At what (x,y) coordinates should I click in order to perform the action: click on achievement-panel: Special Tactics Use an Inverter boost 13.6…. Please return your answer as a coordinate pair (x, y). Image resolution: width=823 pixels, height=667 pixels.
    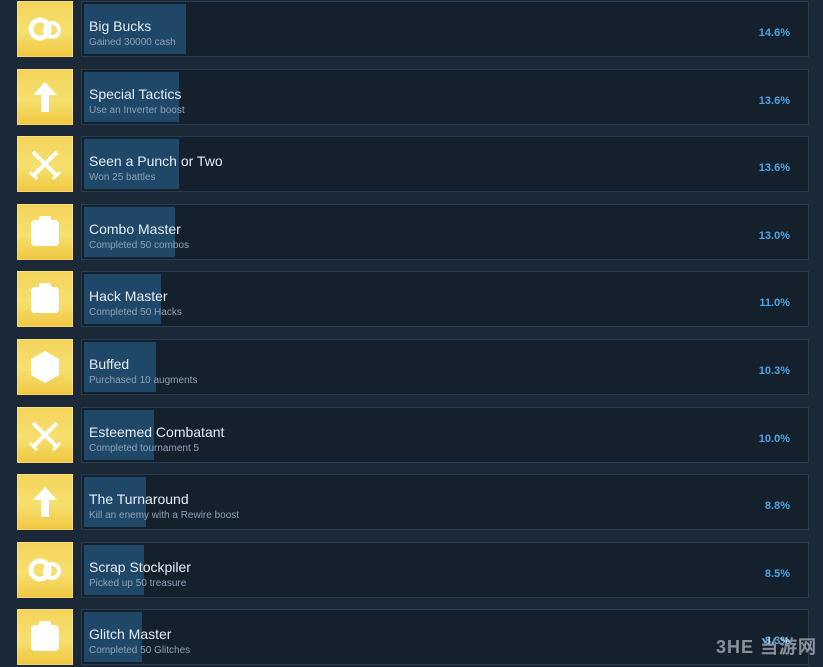
    Looking at the image, I should click on (445, 97).